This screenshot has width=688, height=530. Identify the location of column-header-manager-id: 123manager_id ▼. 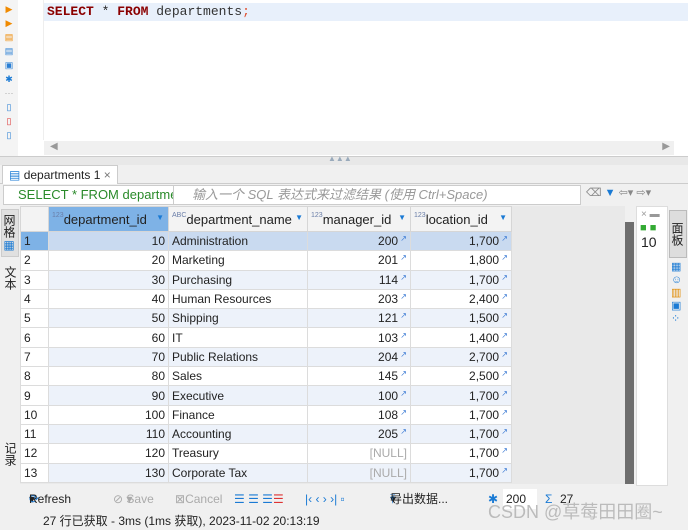
(359, 219).